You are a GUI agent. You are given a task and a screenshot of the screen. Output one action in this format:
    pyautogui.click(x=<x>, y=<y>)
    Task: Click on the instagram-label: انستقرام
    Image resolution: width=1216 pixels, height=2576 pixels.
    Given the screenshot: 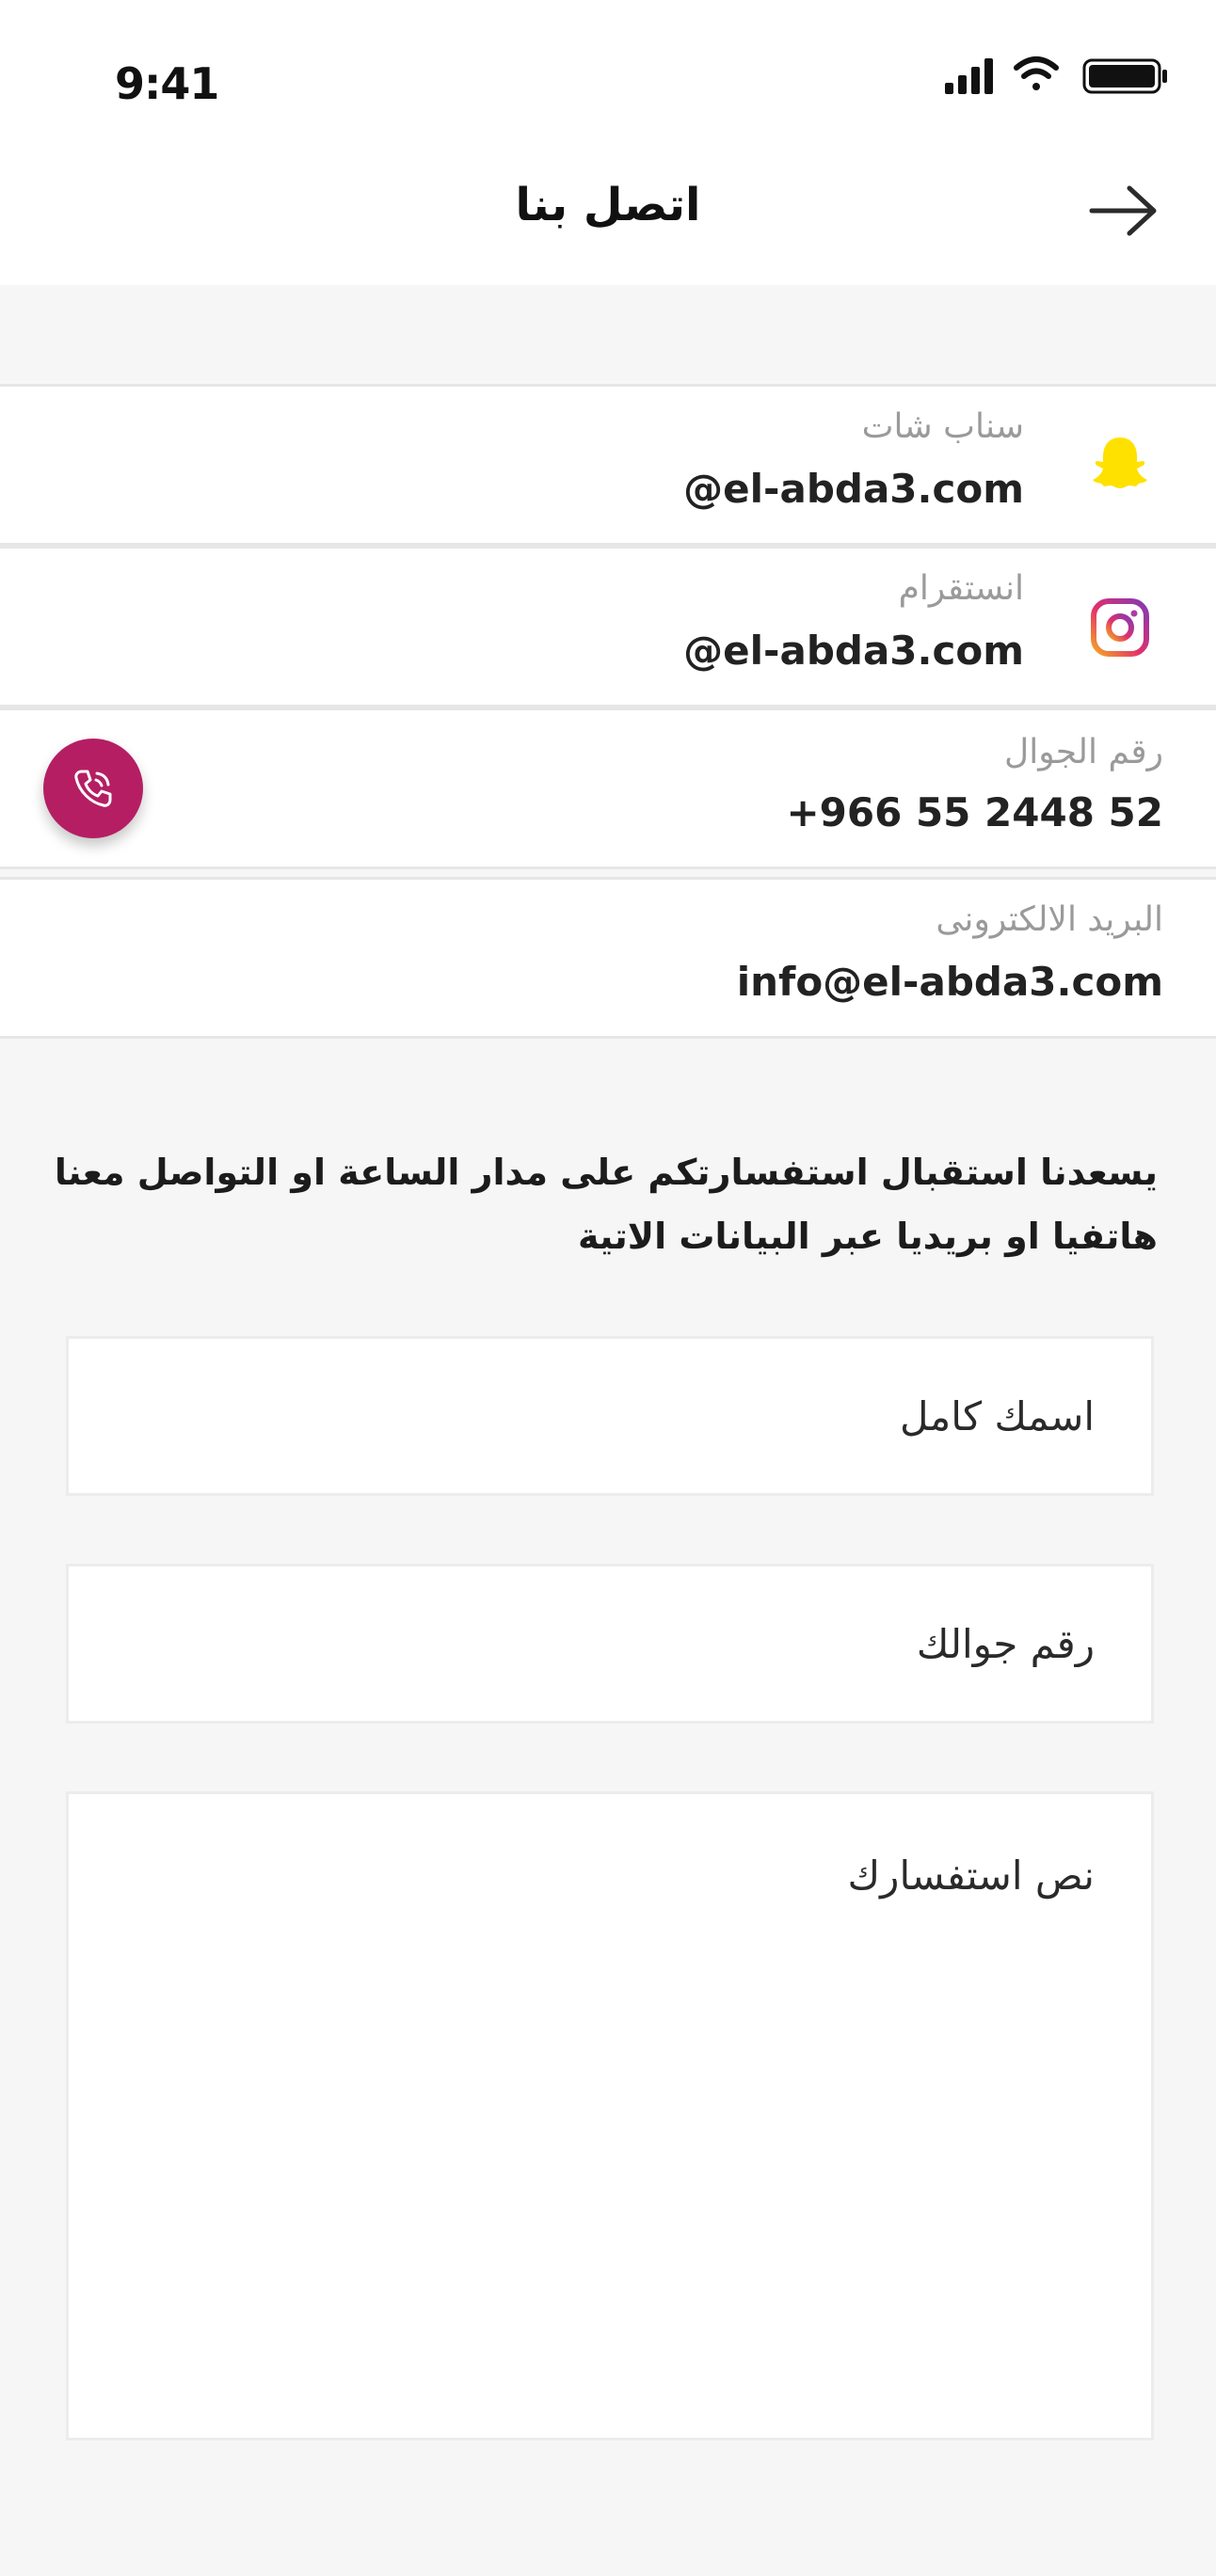 What is the action you would take?
    pyautogui.click(x=961, y=588)
    